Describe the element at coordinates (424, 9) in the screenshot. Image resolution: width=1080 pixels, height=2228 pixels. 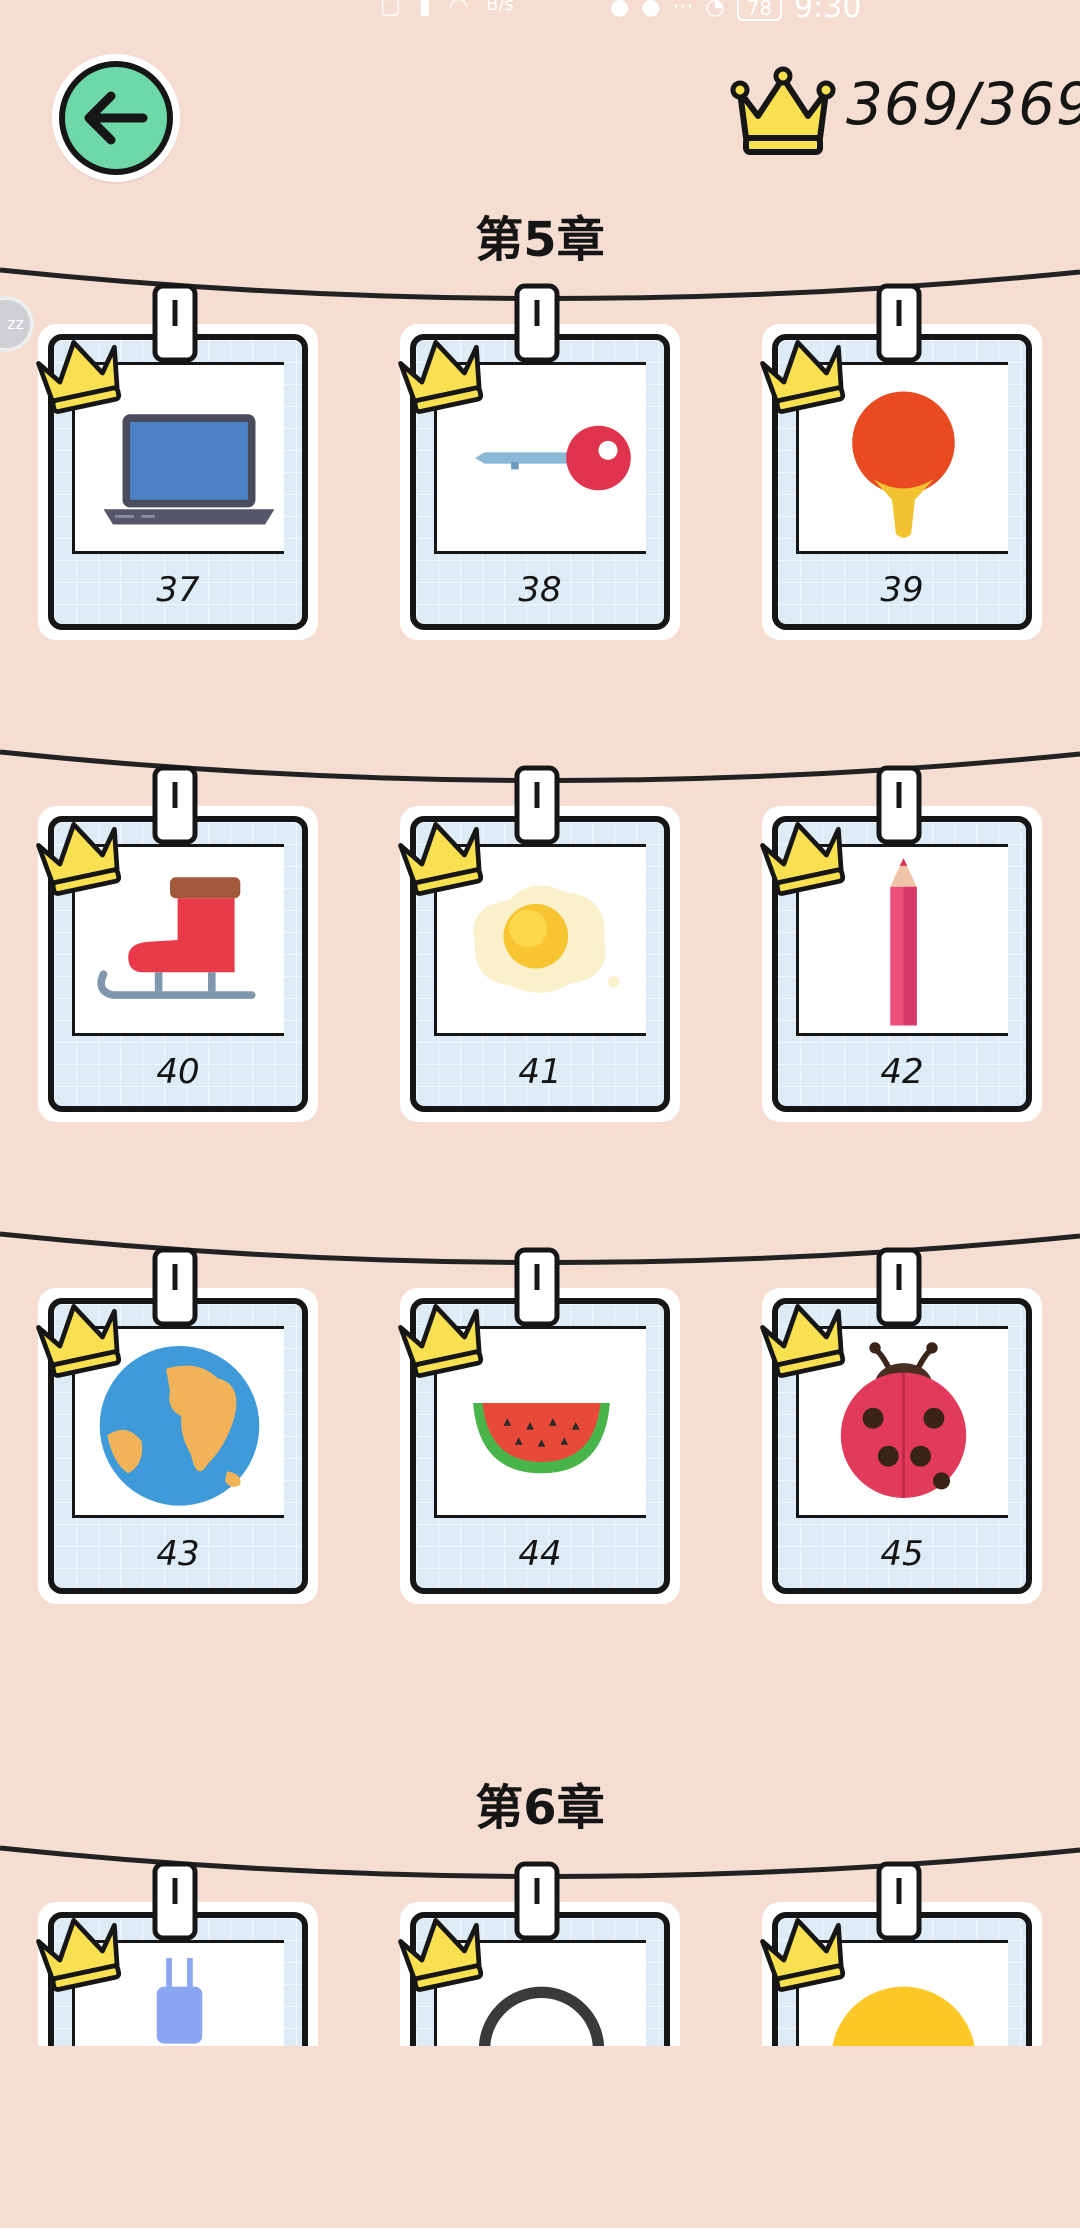
I see `signal-icon: ▮` at that location.